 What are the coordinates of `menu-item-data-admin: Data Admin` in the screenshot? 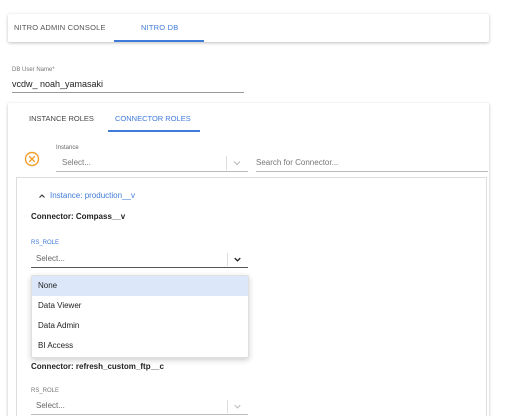 It's located at (140, 326).